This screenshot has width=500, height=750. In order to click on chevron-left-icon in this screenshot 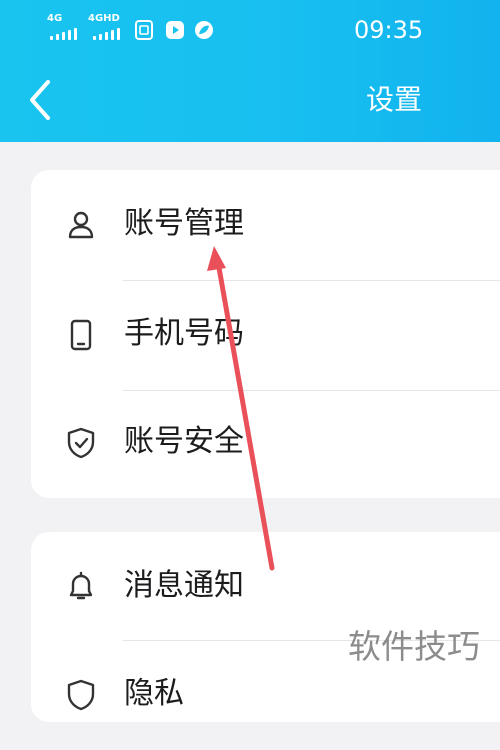, I will do `click(42, 100)`.